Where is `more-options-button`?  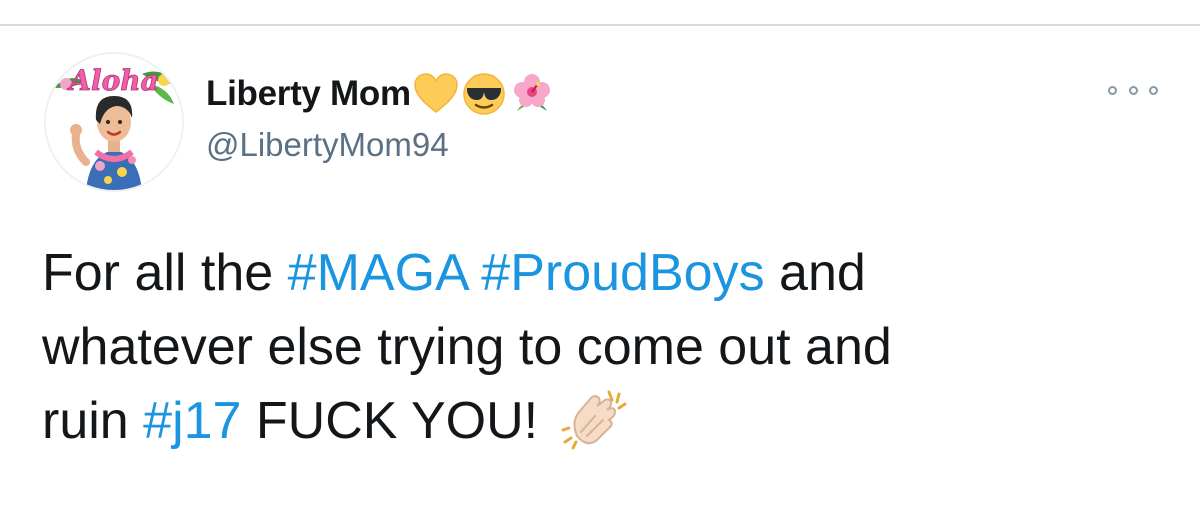
more-options-button is located at coordinates (1133, 90).